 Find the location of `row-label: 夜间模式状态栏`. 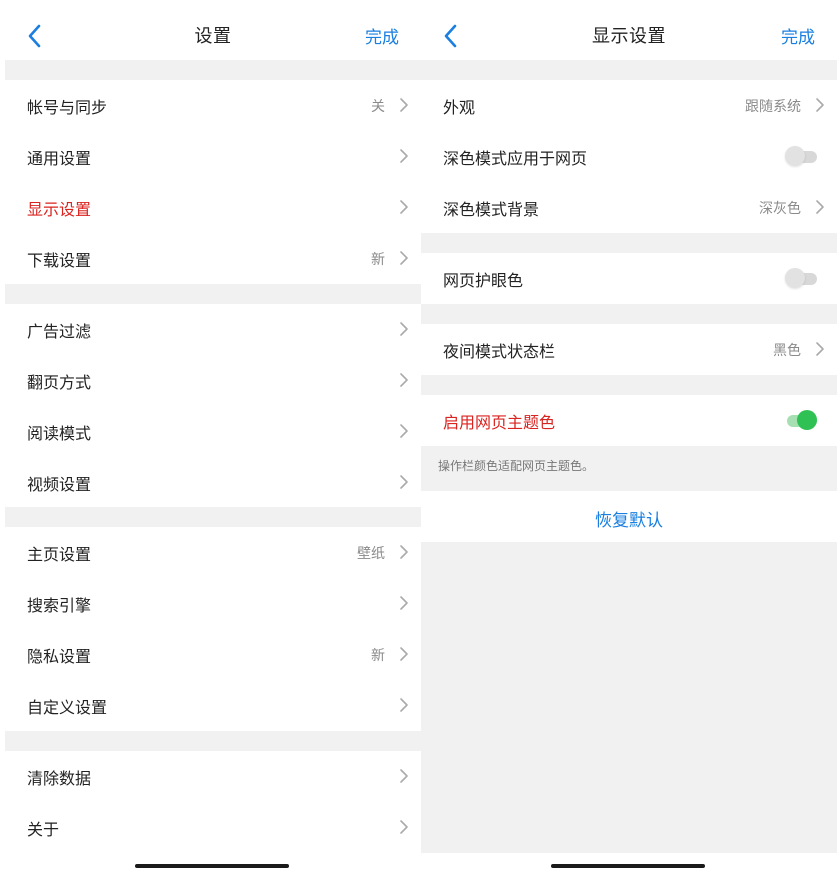

row-label: 夜间模式状态栏 is located at coordinates (499, 351).